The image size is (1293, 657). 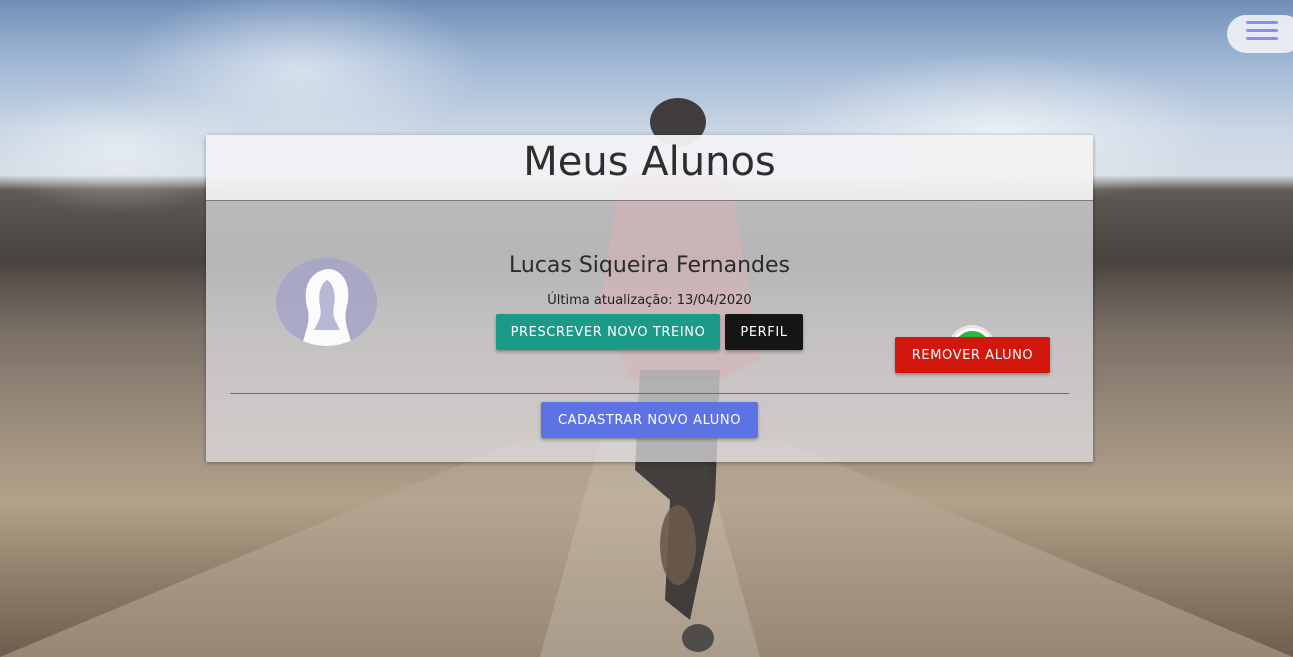 What do you see at coordinates (1260, 34) in the screenshot?
I see `menu-button` at bounding box center [1260, 34].